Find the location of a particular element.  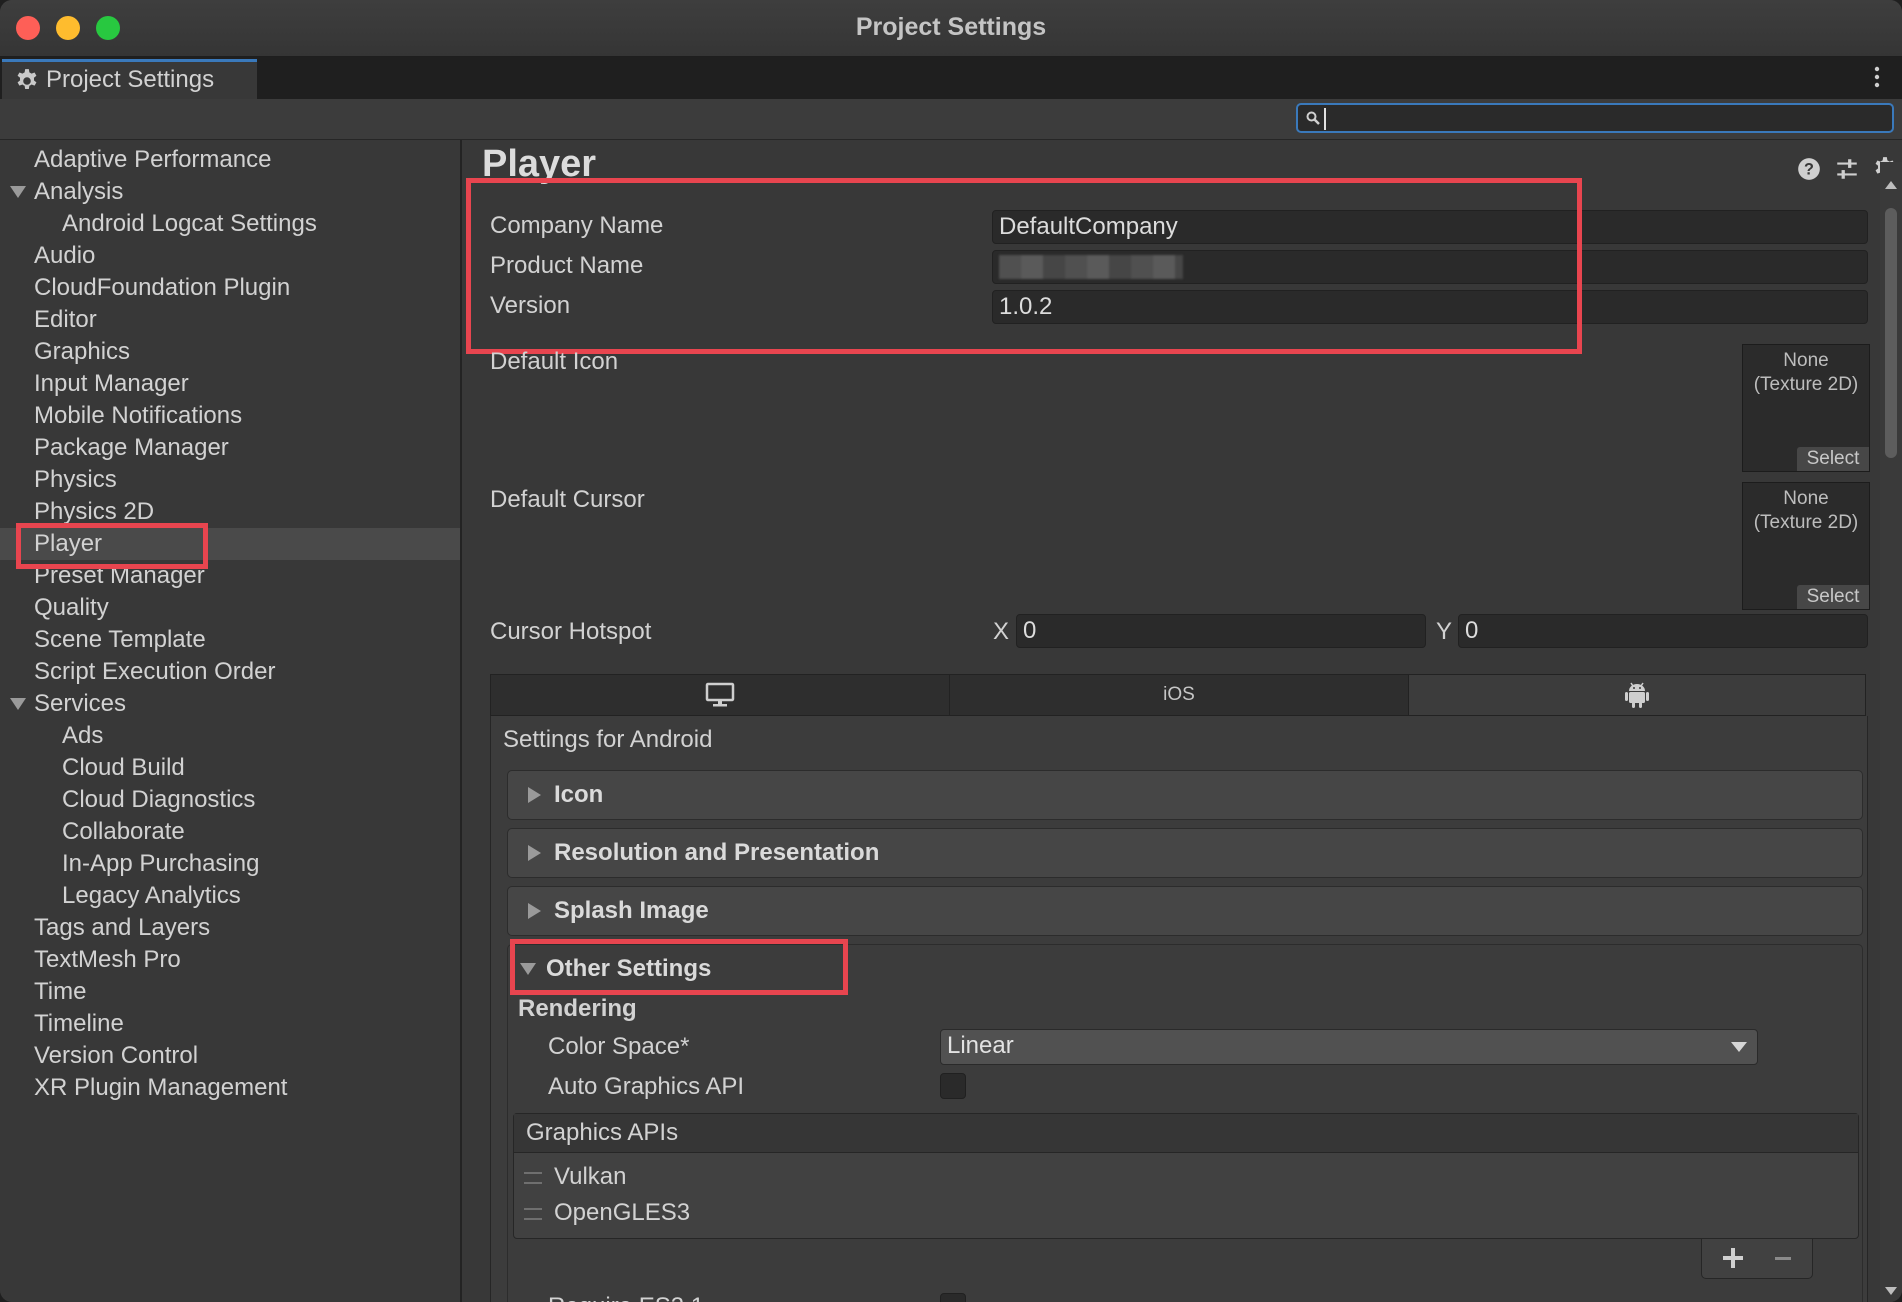

add-icon is located at coordinates (1733, 1258).